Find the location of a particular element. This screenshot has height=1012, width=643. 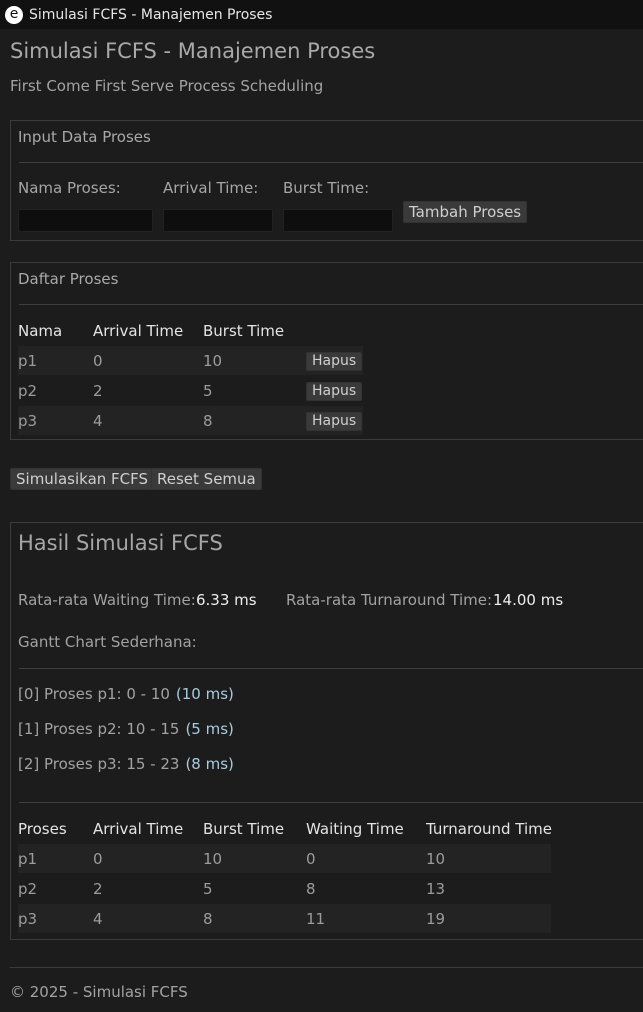

footer-copyright: © 2025 - Simulasi FCFS is located at coordinates (99, 992).